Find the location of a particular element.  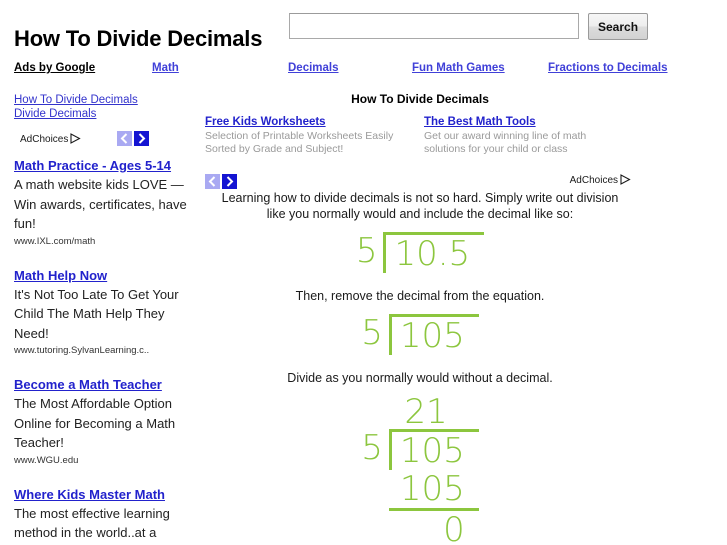

figure1-divisor: 5 is located at coordinates (366, 251).